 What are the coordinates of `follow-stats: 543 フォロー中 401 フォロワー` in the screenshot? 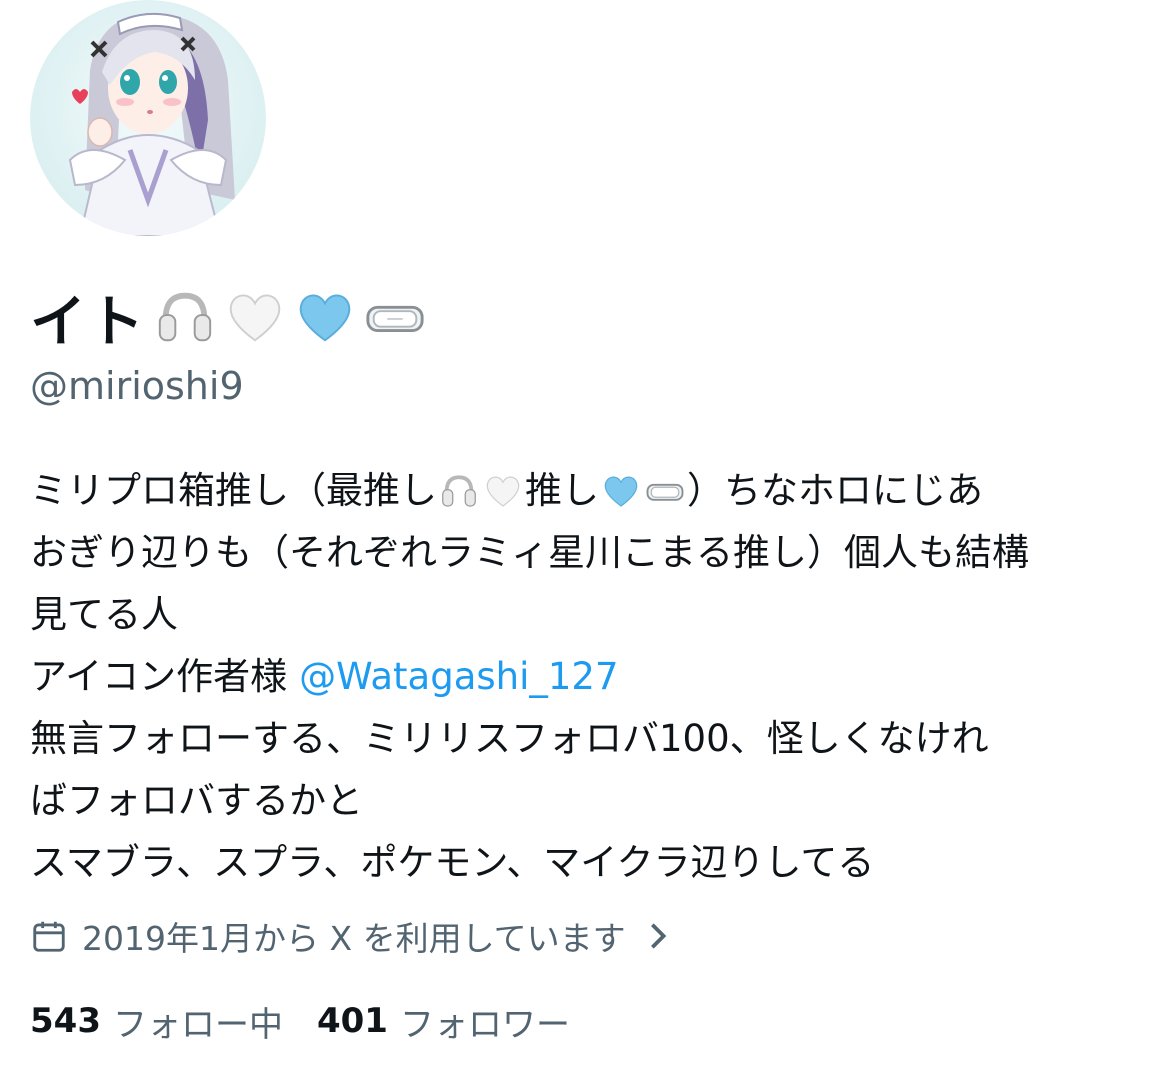 It's located at (317, 1021).